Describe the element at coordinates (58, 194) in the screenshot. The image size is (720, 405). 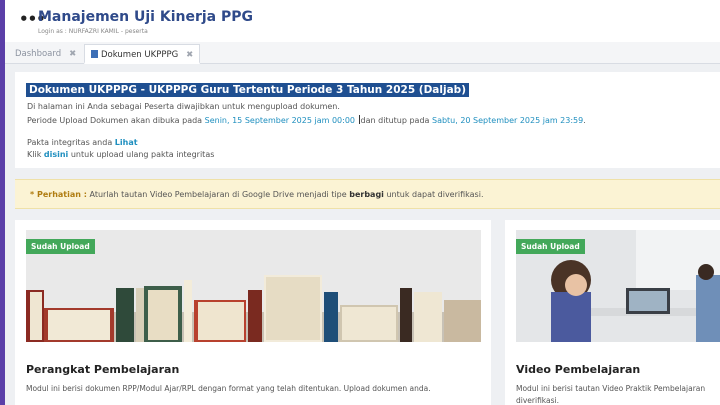
I see `notice-label: * Perhatian :` at that location.